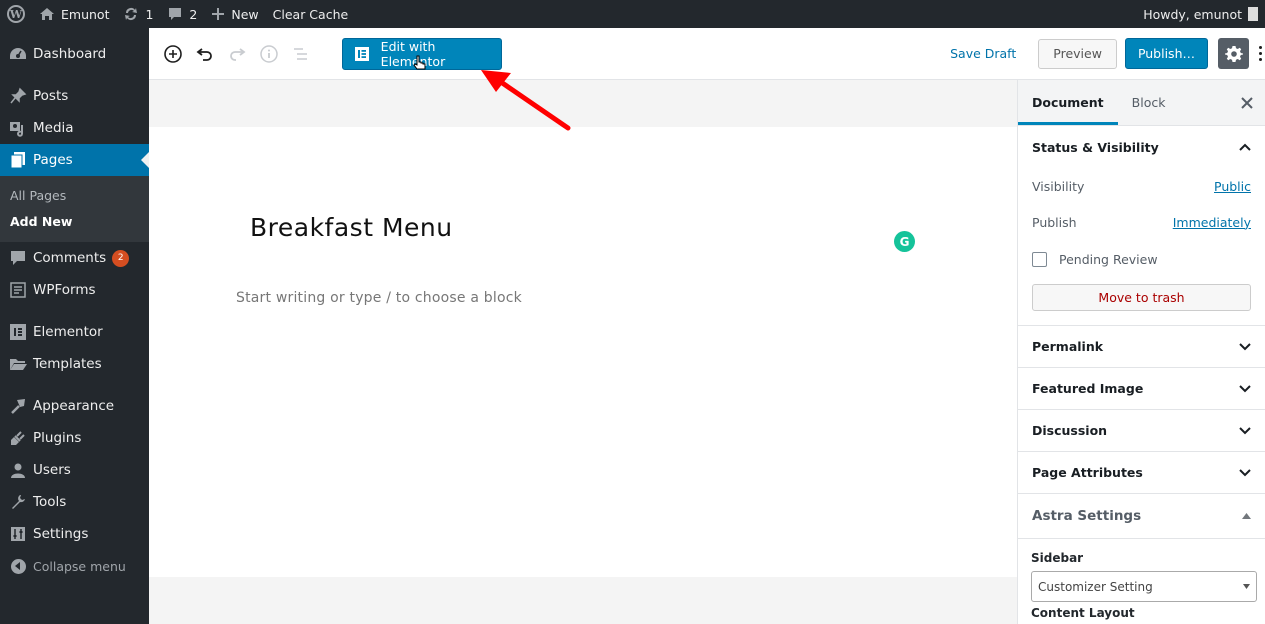  Describe the element at coordinates (74, 438) in the screenshot. I see `sidebar-item-plugins: Plugins` at that location.